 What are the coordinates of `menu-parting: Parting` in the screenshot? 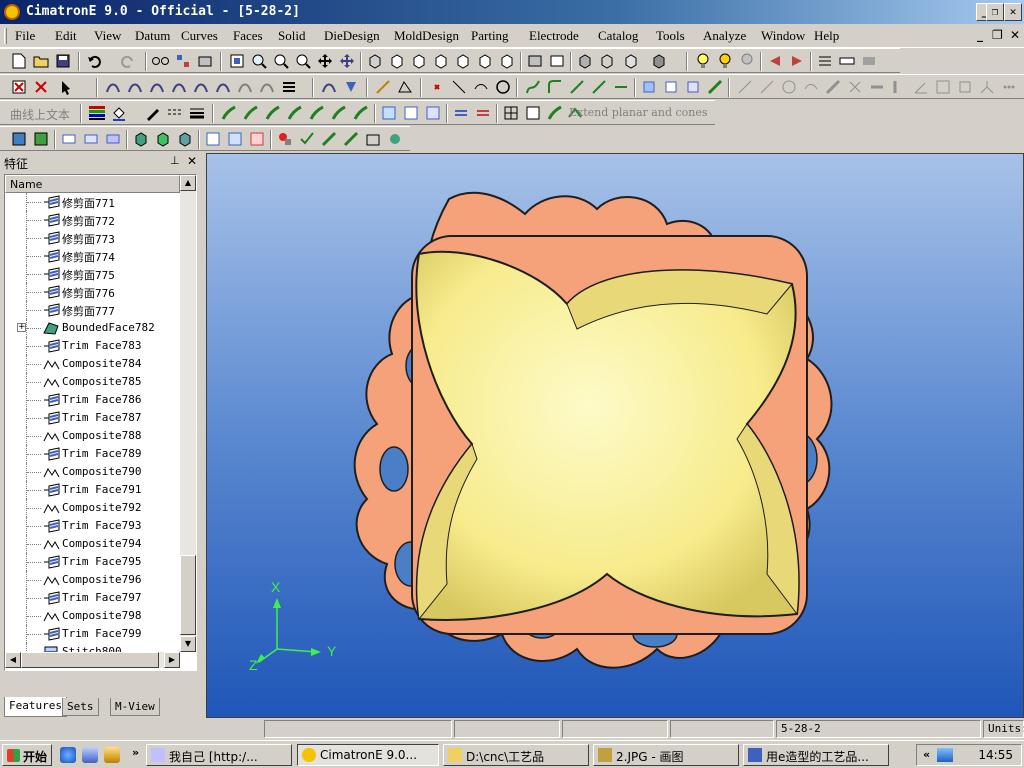 It's located at (490, 36).